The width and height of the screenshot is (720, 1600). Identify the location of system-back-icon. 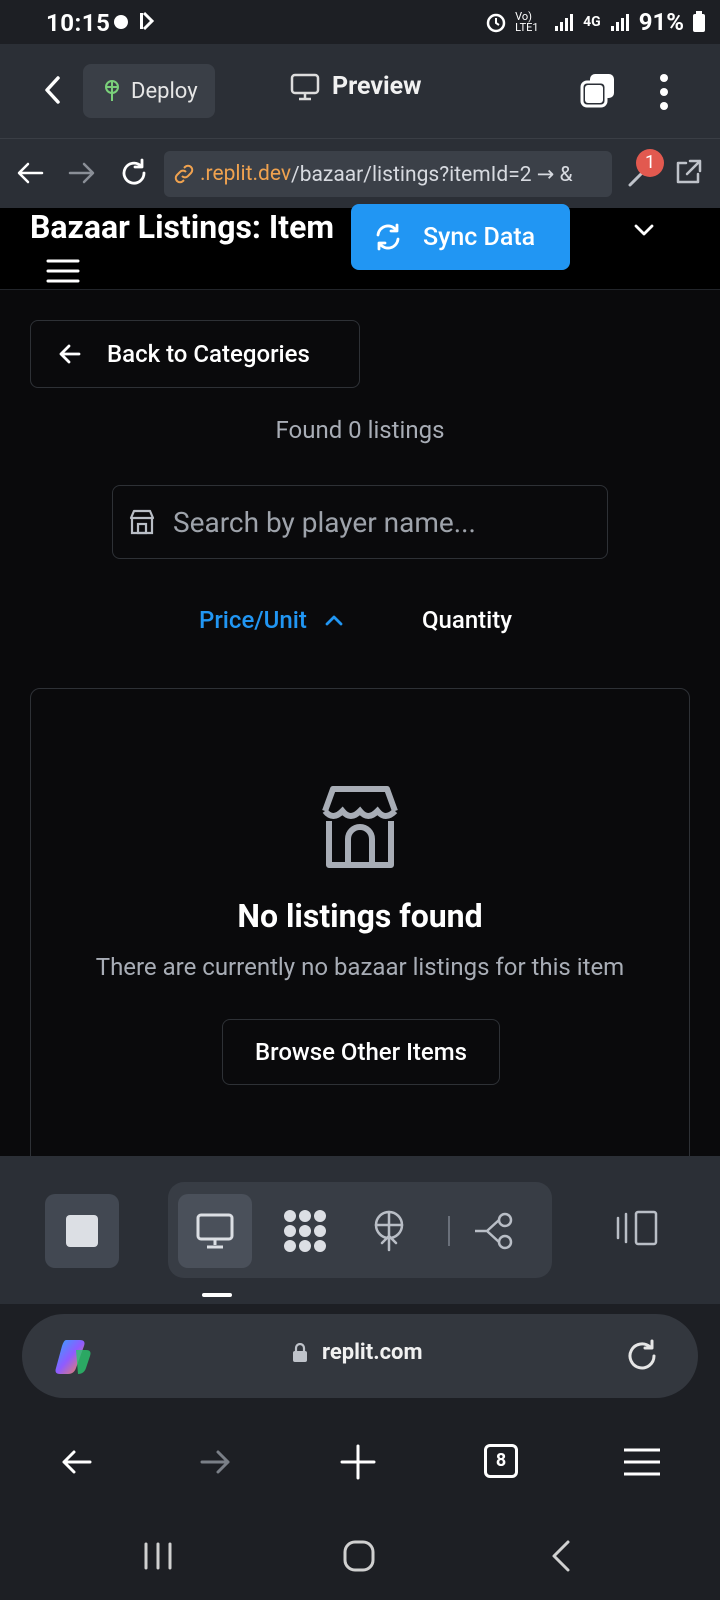
(562, 1556).